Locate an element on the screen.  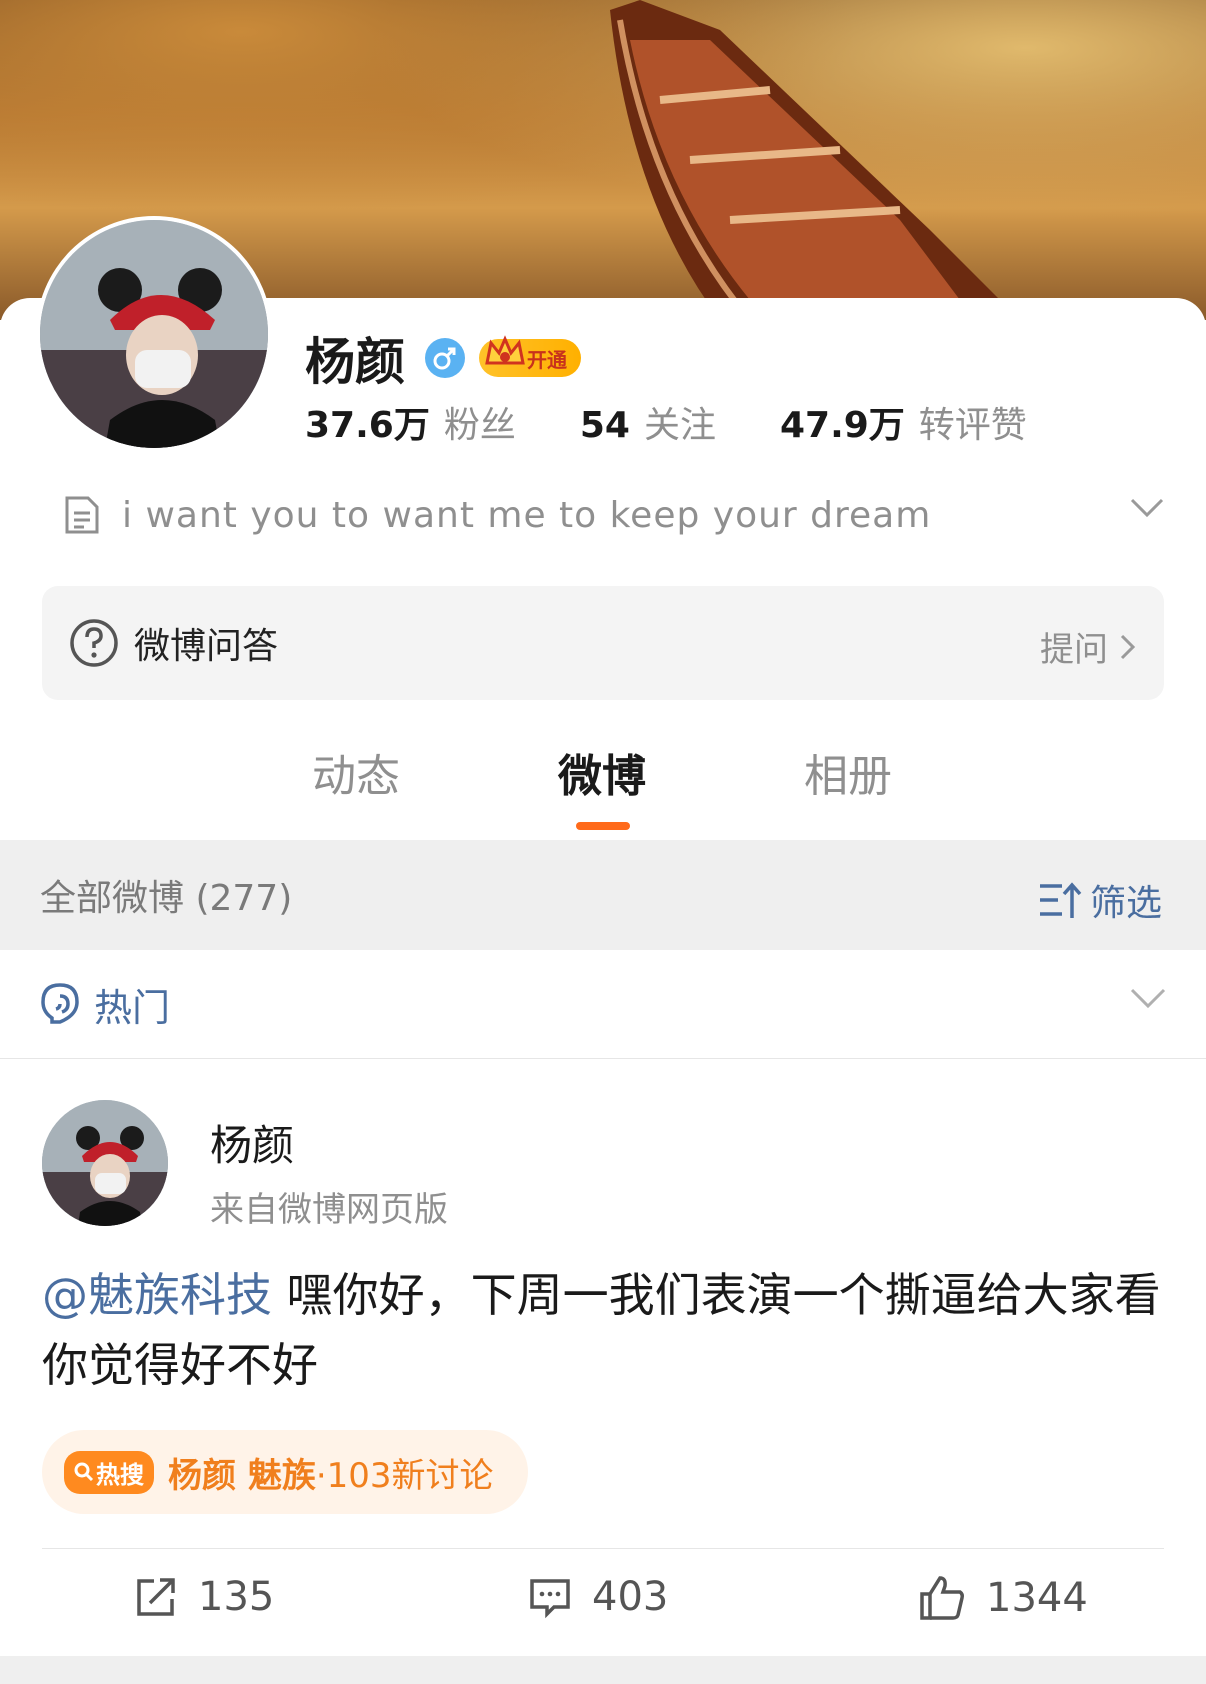
comment-count: 403 is located at coordinates (630, 1597).